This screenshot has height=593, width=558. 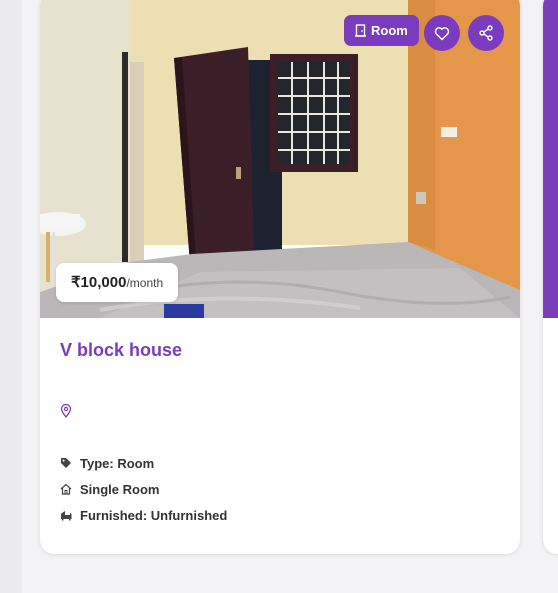 What do you see at coordinates (121, 350) in the screenshot?
I see `listing-title: V block house` at bounding box center [121, 350].